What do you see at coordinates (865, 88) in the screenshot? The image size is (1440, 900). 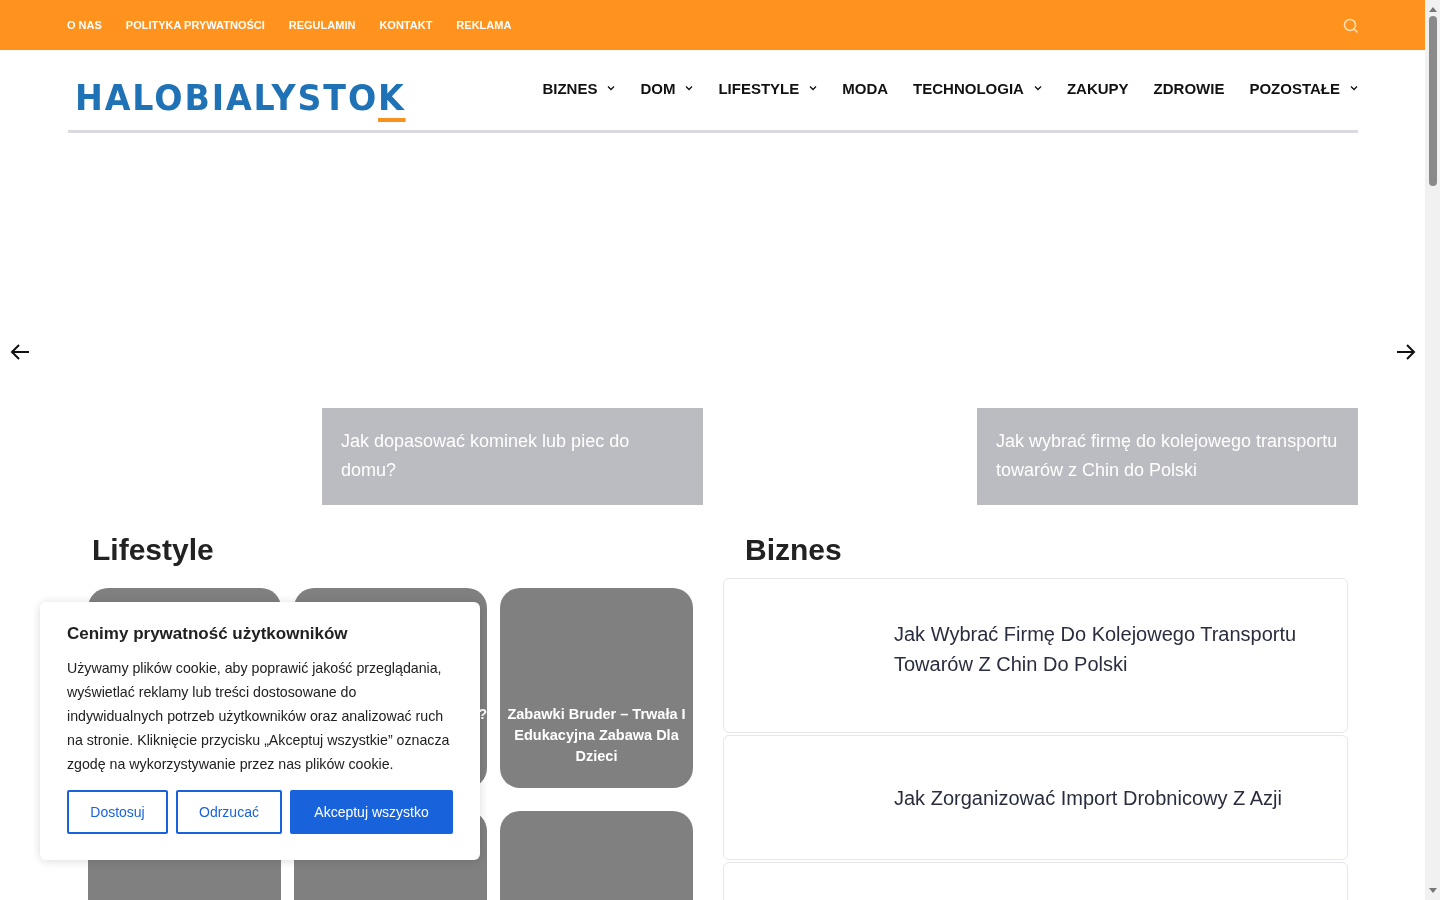 I see `nav-item: MODA` at bounding box center [865, 88].